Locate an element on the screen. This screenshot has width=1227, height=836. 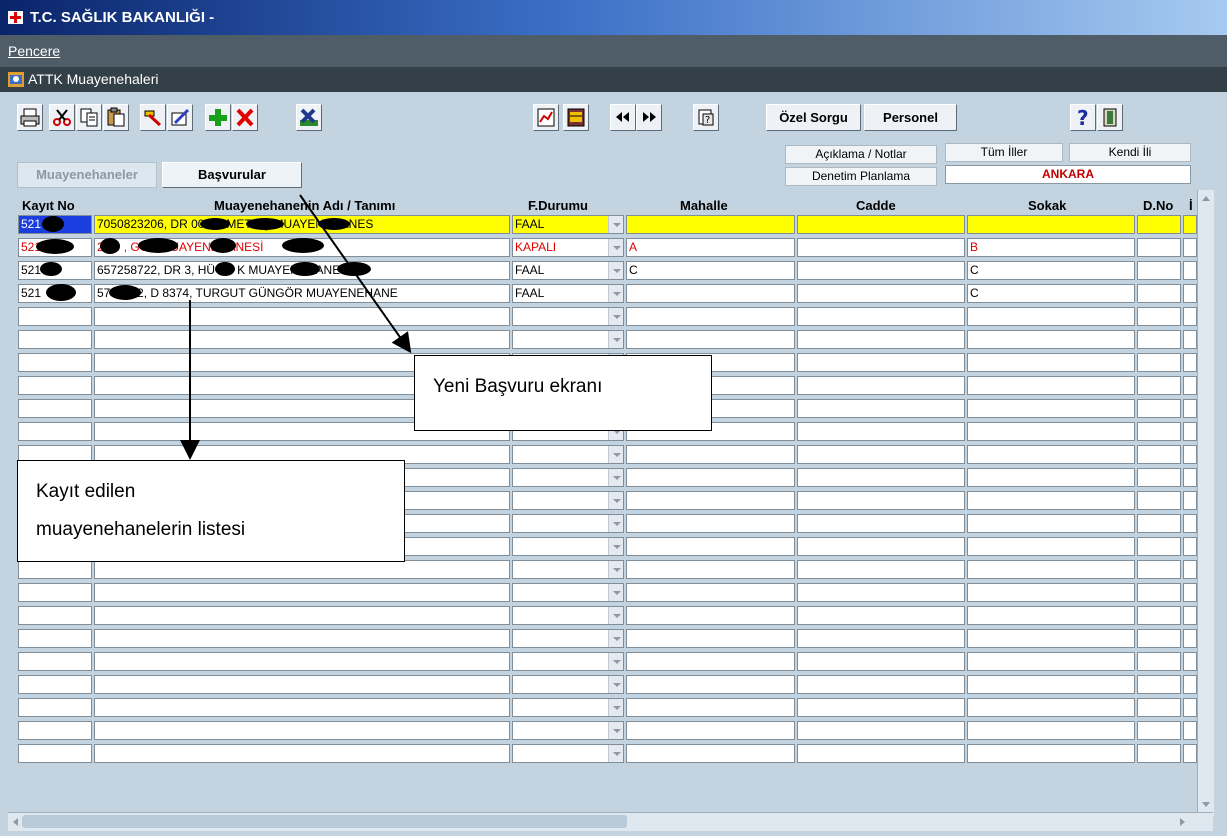
horizontal-scroll-thumb is located at coordinates (324, 821).